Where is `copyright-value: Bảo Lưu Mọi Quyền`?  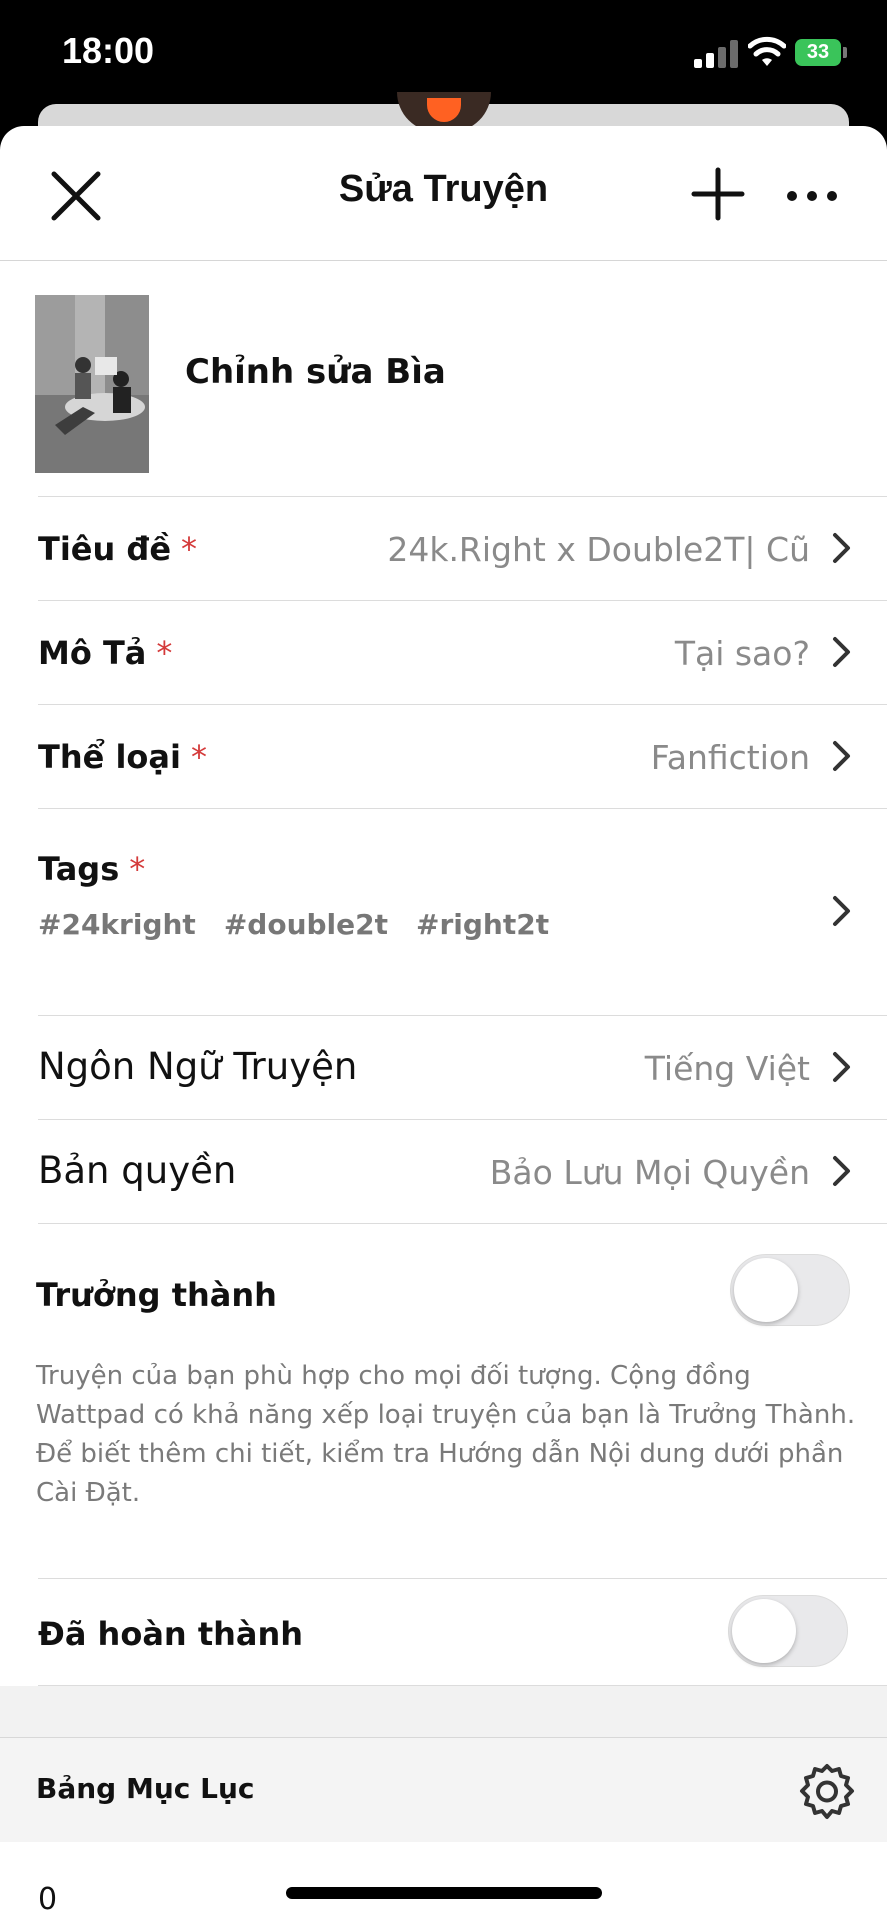 copyright-value: Bảo Lưu Mọi Quyền is located at coordinates (649, 1172).